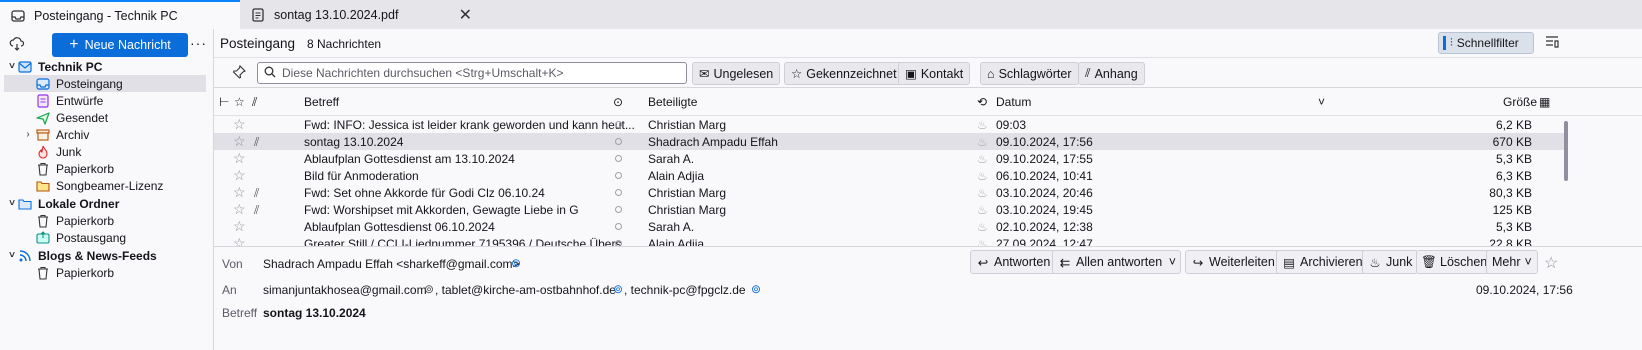 The width and height of the screenshot is (1642, 350). What do you see at coordinates (1510, 241) in the screenshot?
I see `size-cell: 22,8 KB` at bounding box center [1510, 241].